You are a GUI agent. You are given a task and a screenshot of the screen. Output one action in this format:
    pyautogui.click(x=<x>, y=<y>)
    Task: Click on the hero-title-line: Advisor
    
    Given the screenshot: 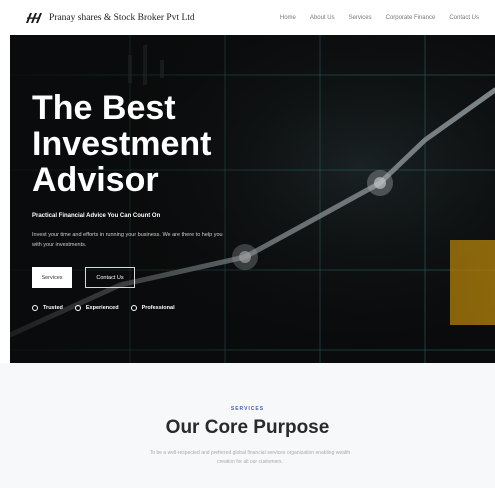 What is the action you would take?
    pyautogui.click(x=95, y=180)
    